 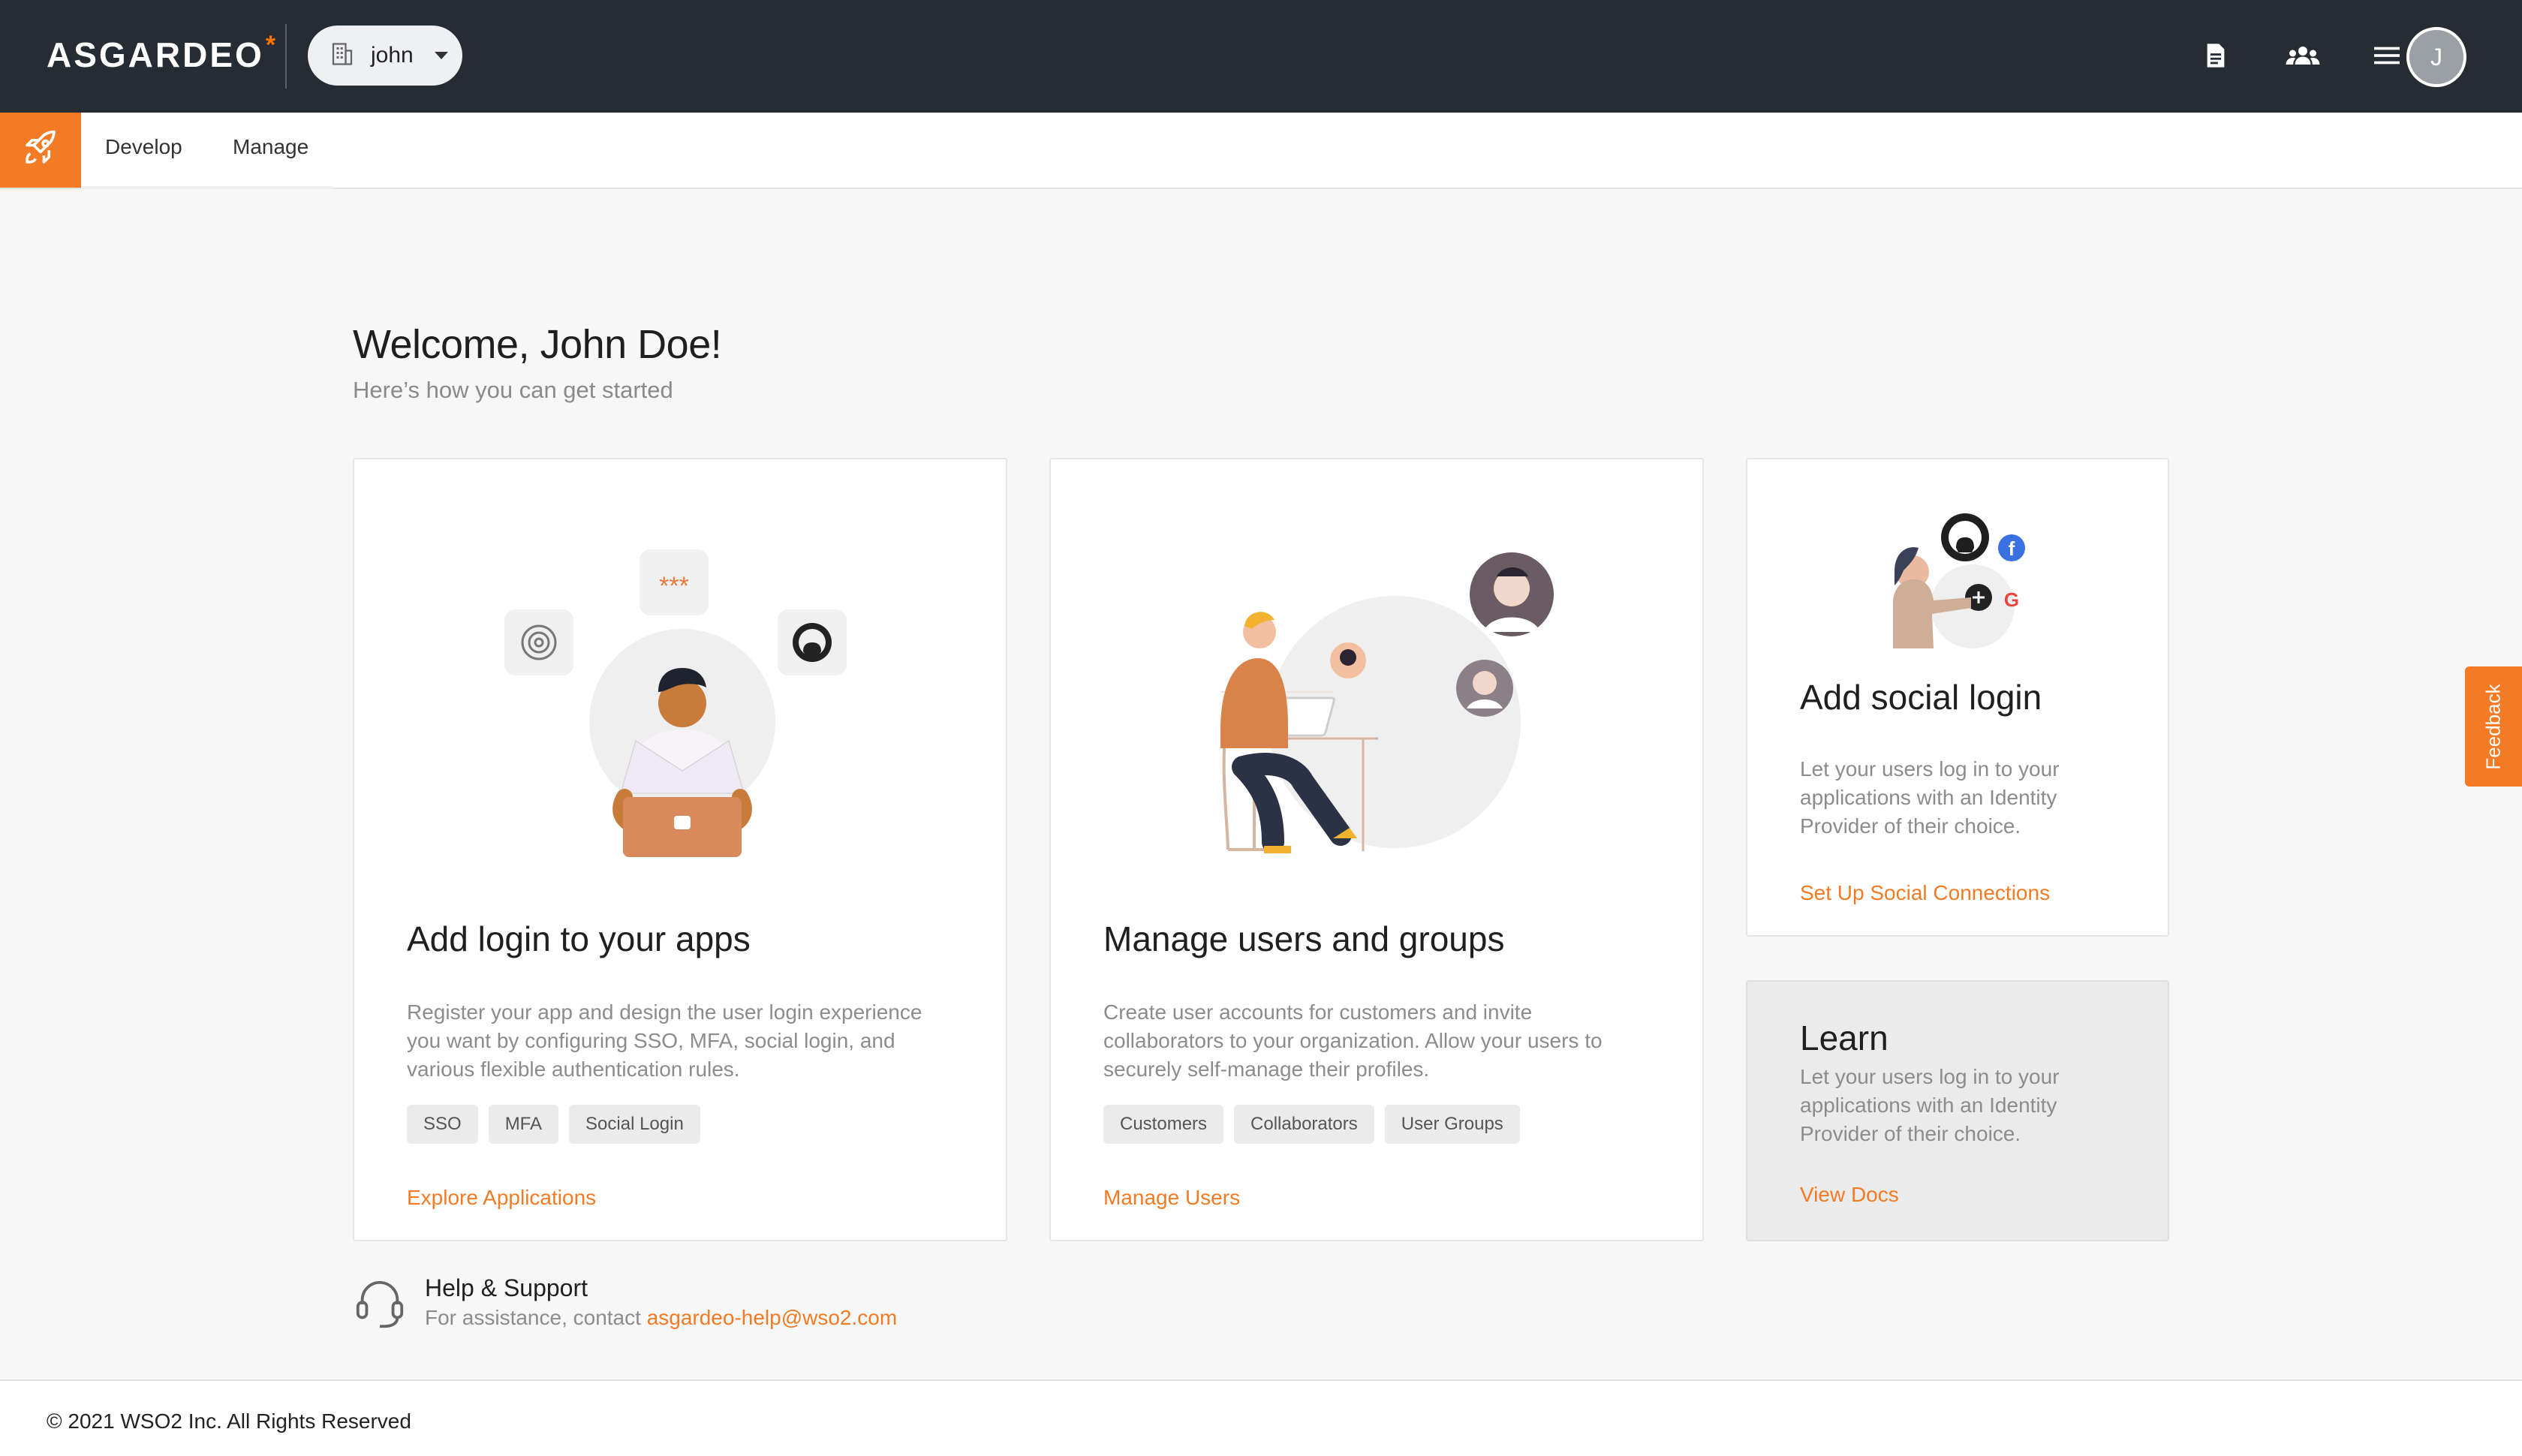 I want to click on logo-text: ASGARDEO, so click(x=155, y=54).